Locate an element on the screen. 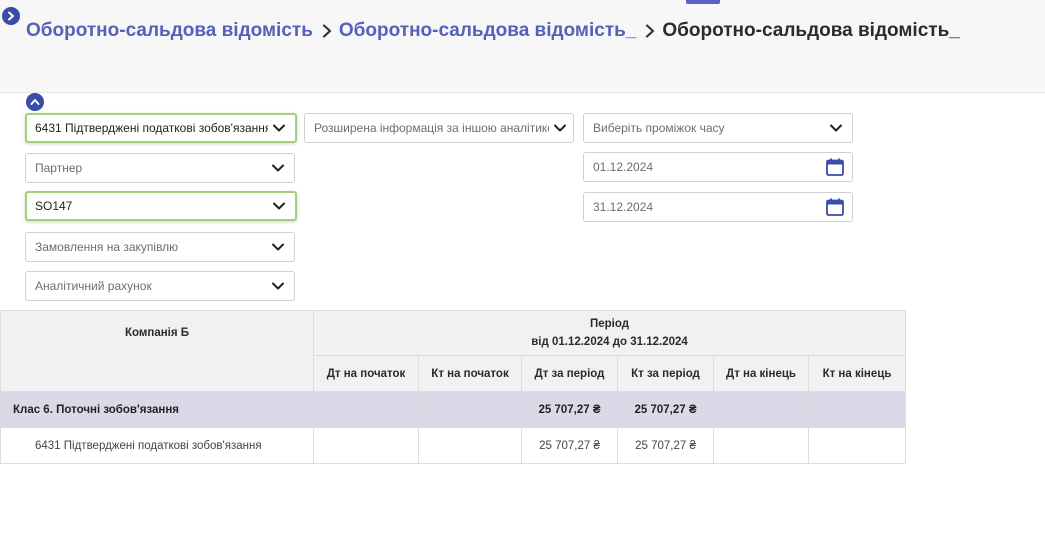 This screenshot has width=1045, height=536. account-select-value: 6431 Підтверджені податкові зобов'язання is located at coordinates (151, 128).